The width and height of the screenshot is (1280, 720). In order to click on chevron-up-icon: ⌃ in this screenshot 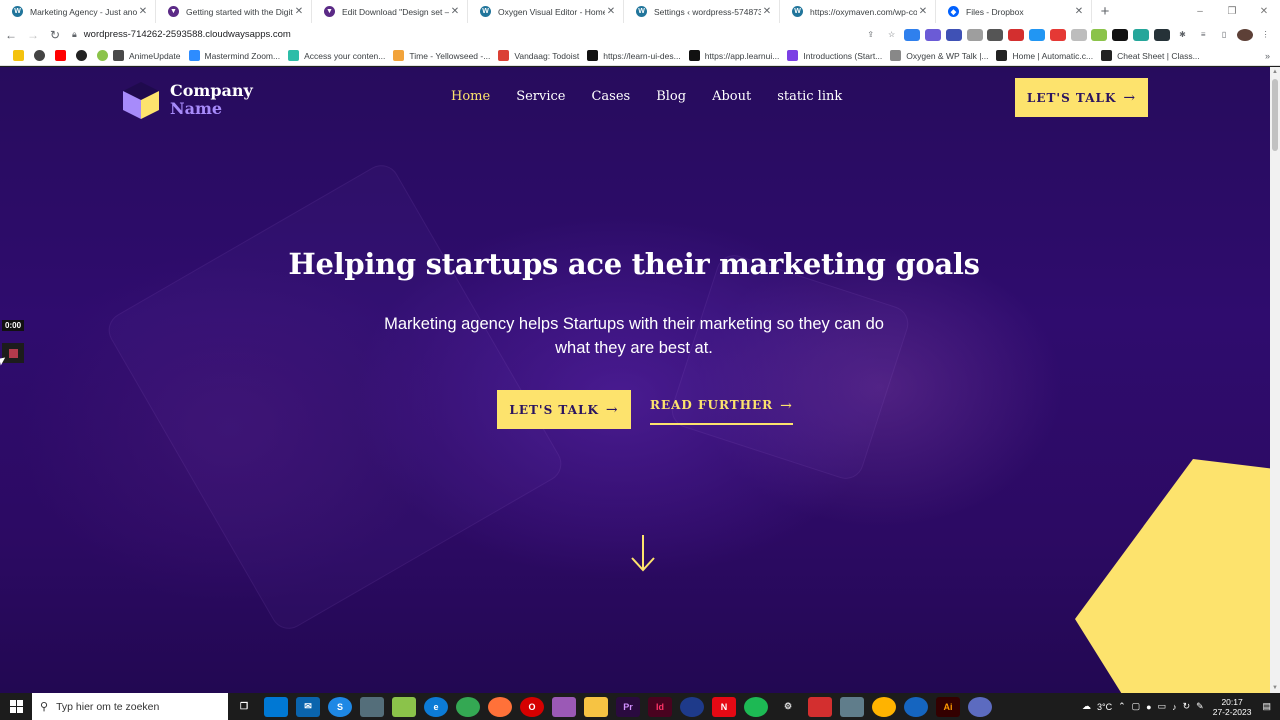, I will do `click(1122, 706)`.